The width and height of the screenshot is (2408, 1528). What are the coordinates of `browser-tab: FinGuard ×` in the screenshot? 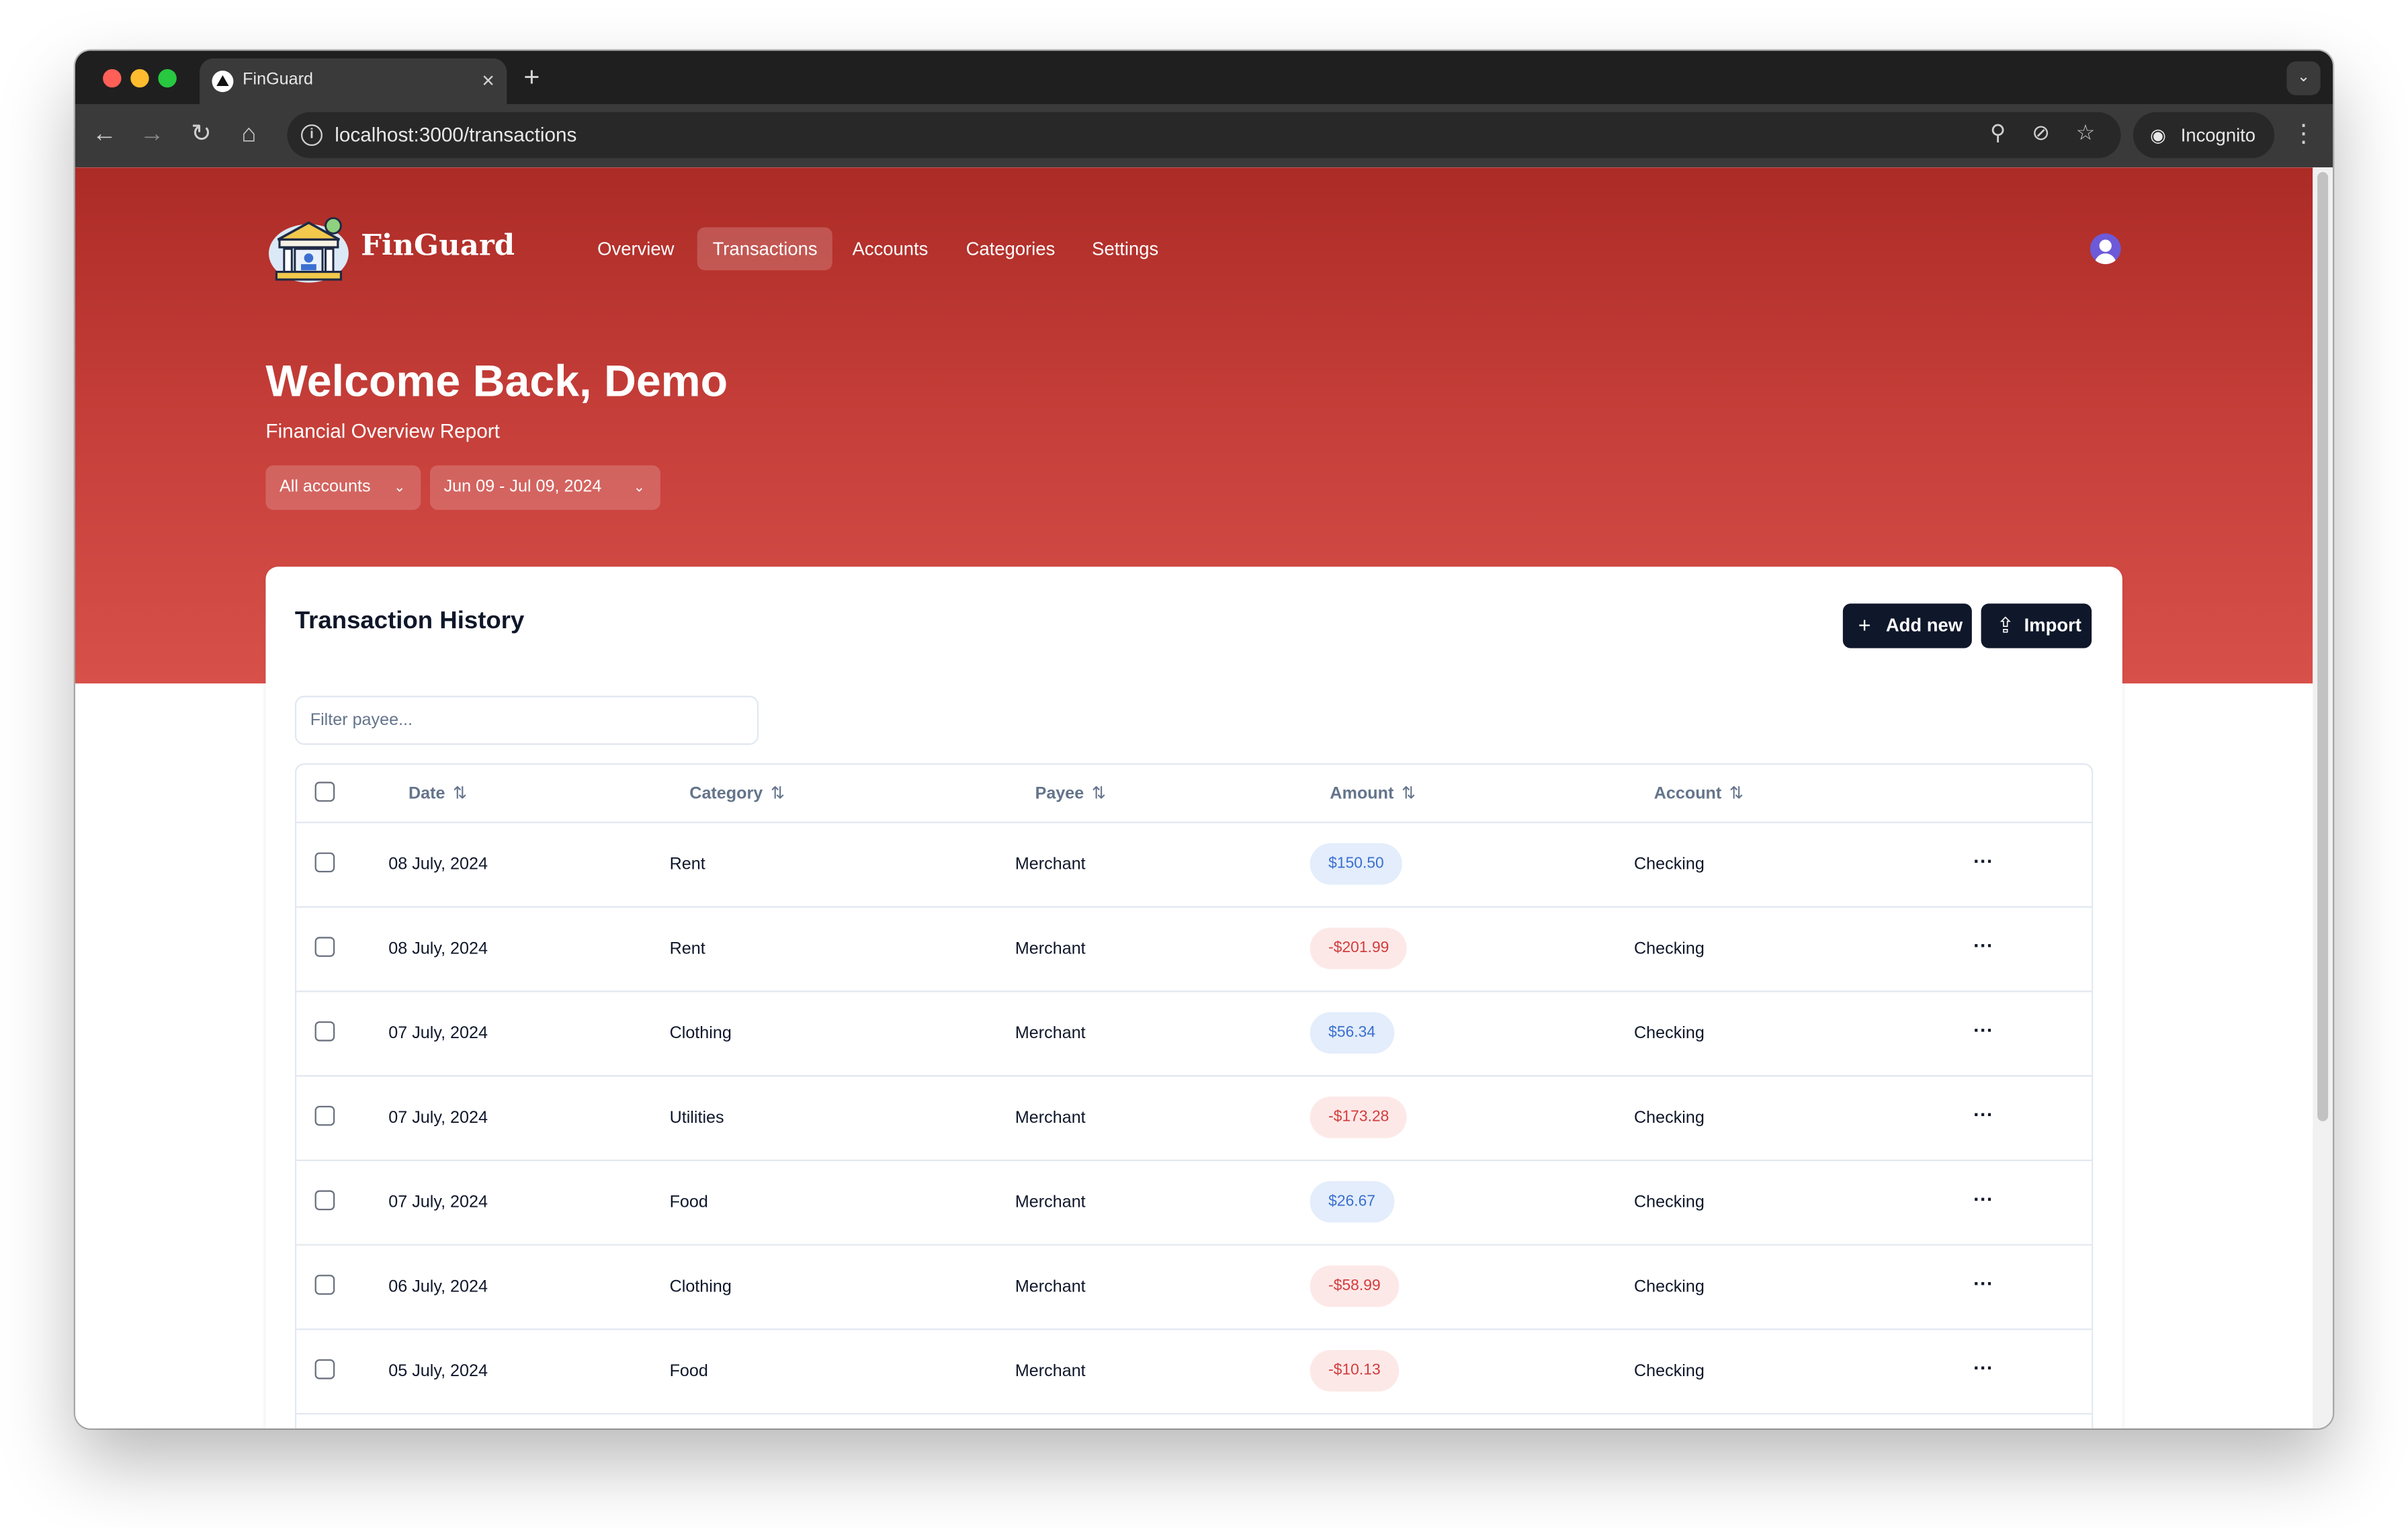 It's located at (353, 81).